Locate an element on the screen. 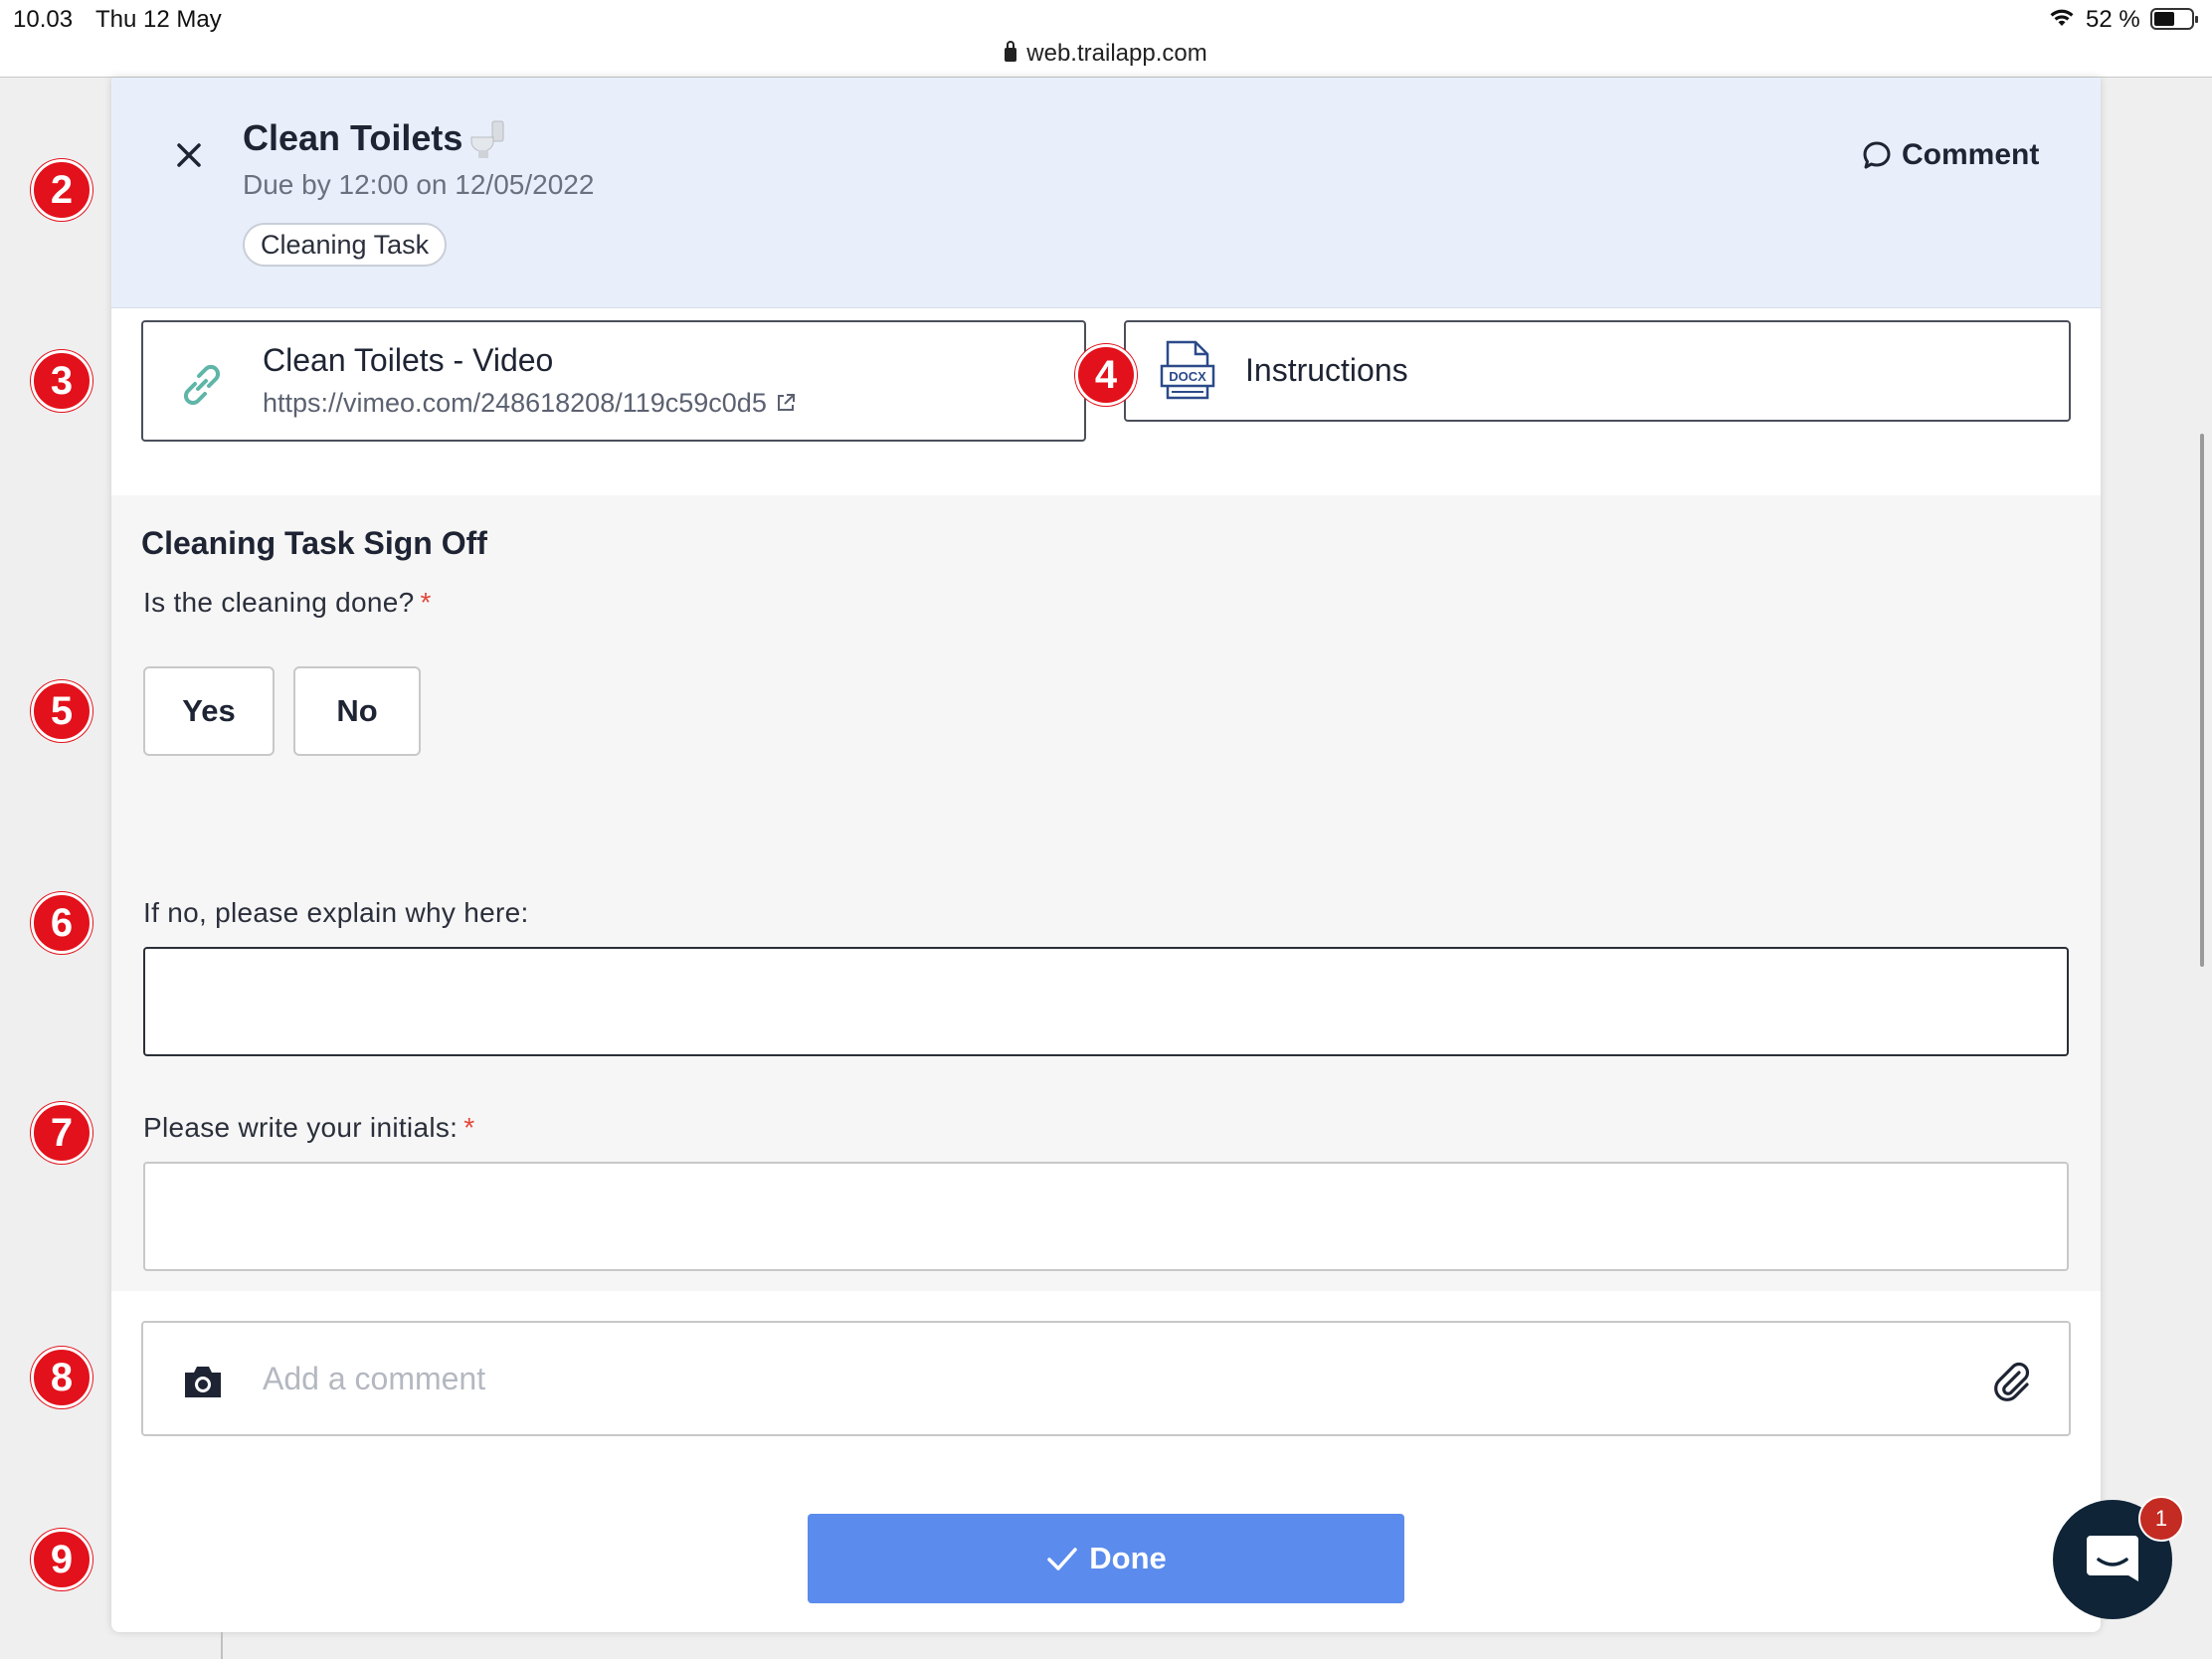 This screenshot has height=1659, width=2212. background-divider is located at coordinates (222, 1645).